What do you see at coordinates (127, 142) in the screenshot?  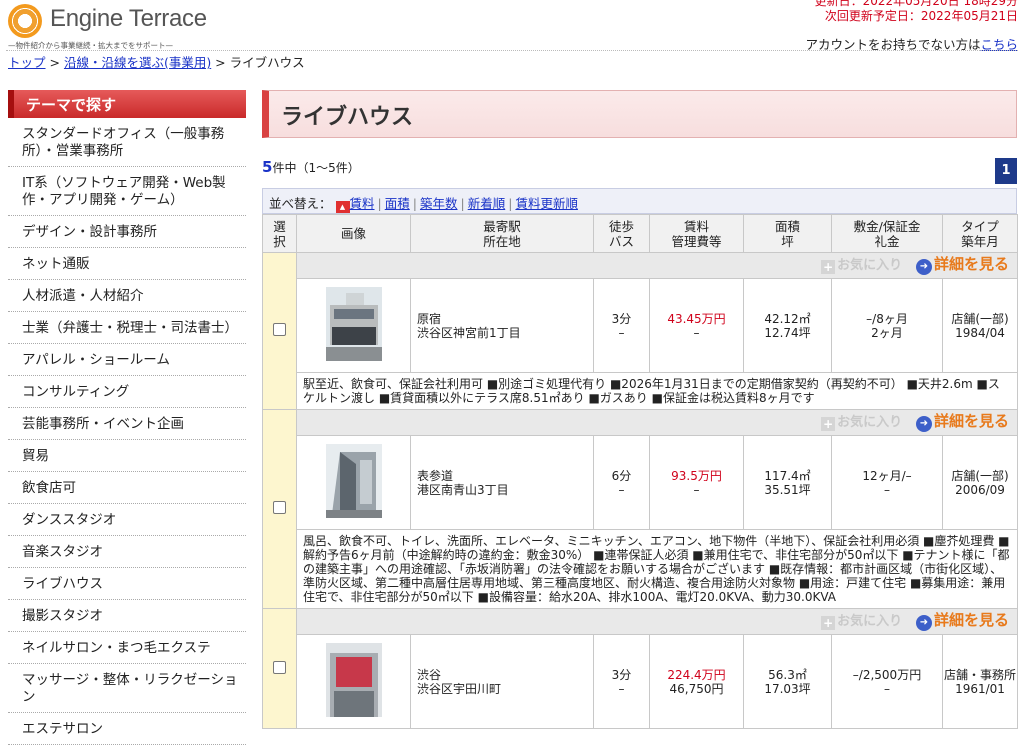 I see `sidebar-item-standard-office: スタンダードオフィス（一般事務所）・営業事務所` at bounding box center [127, 142].